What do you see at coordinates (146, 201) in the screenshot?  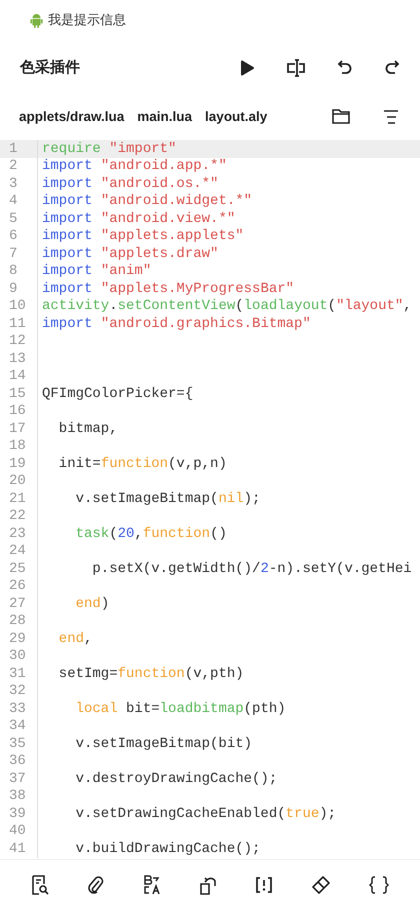 I see `code-line: import "android.widget.*"` at bounding box center [146, 201].